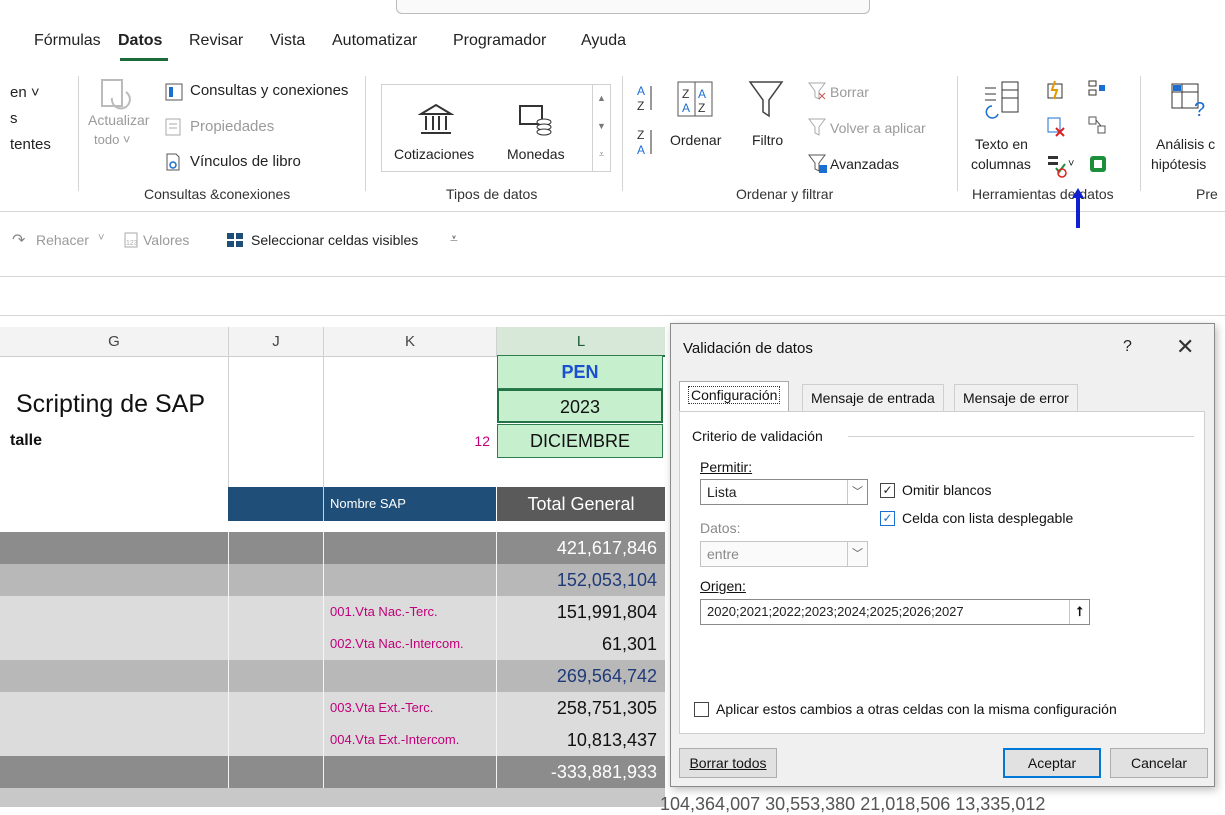 The height and width of the screenshot is (815, 1225). I want to click on sort-za-icon: ZA, so click(644, 142).